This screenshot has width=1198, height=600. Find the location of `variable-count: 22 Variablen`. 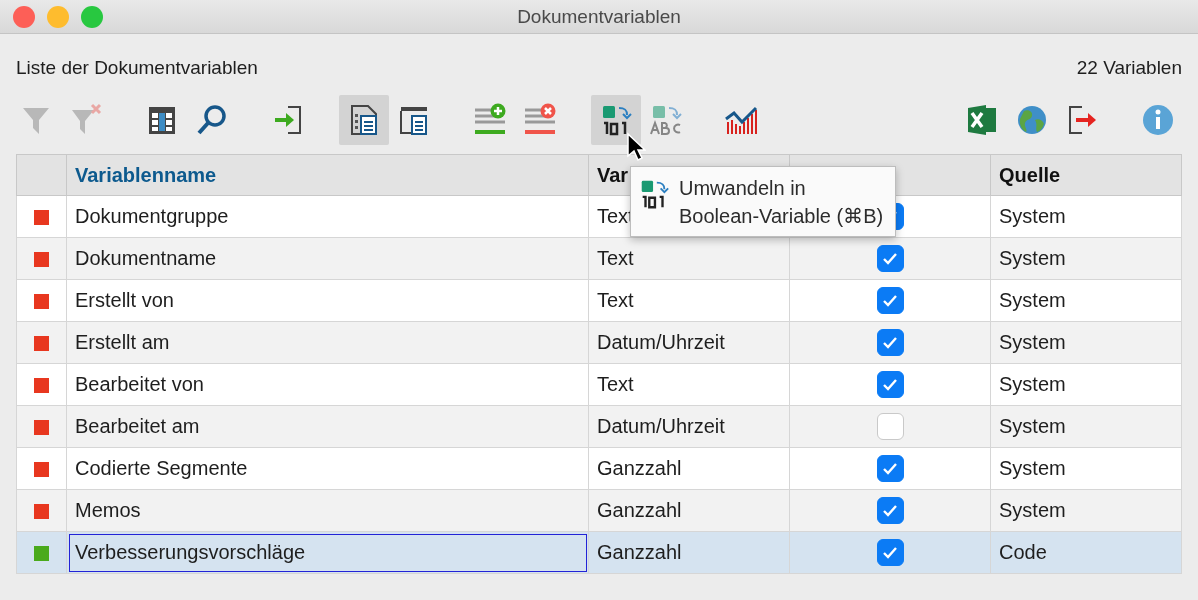

variable-count: 22 Variablen is located at coordinates (1129, 68).